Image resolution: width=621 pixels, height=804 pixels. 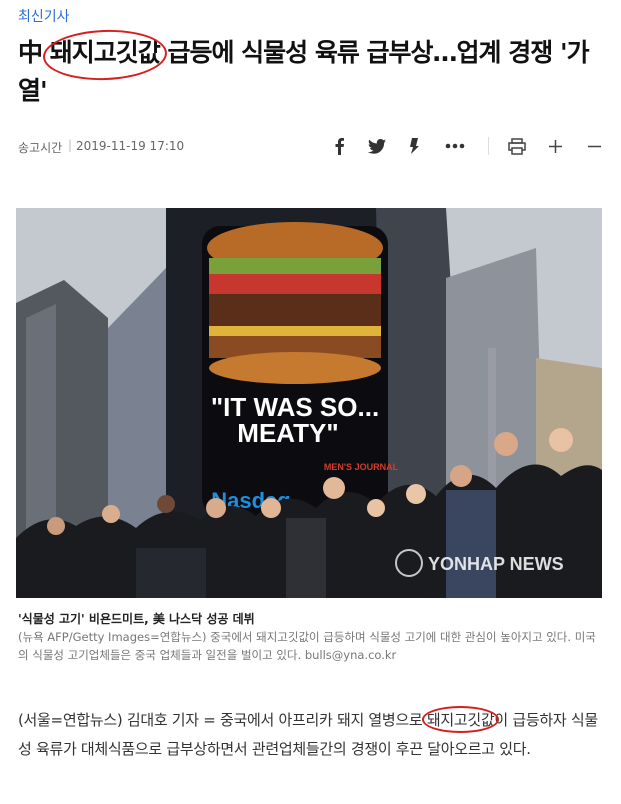 What do you see at coordinates (517, 146) in the screenshot?
I see `print-icon` at bounding box center [517, 146].